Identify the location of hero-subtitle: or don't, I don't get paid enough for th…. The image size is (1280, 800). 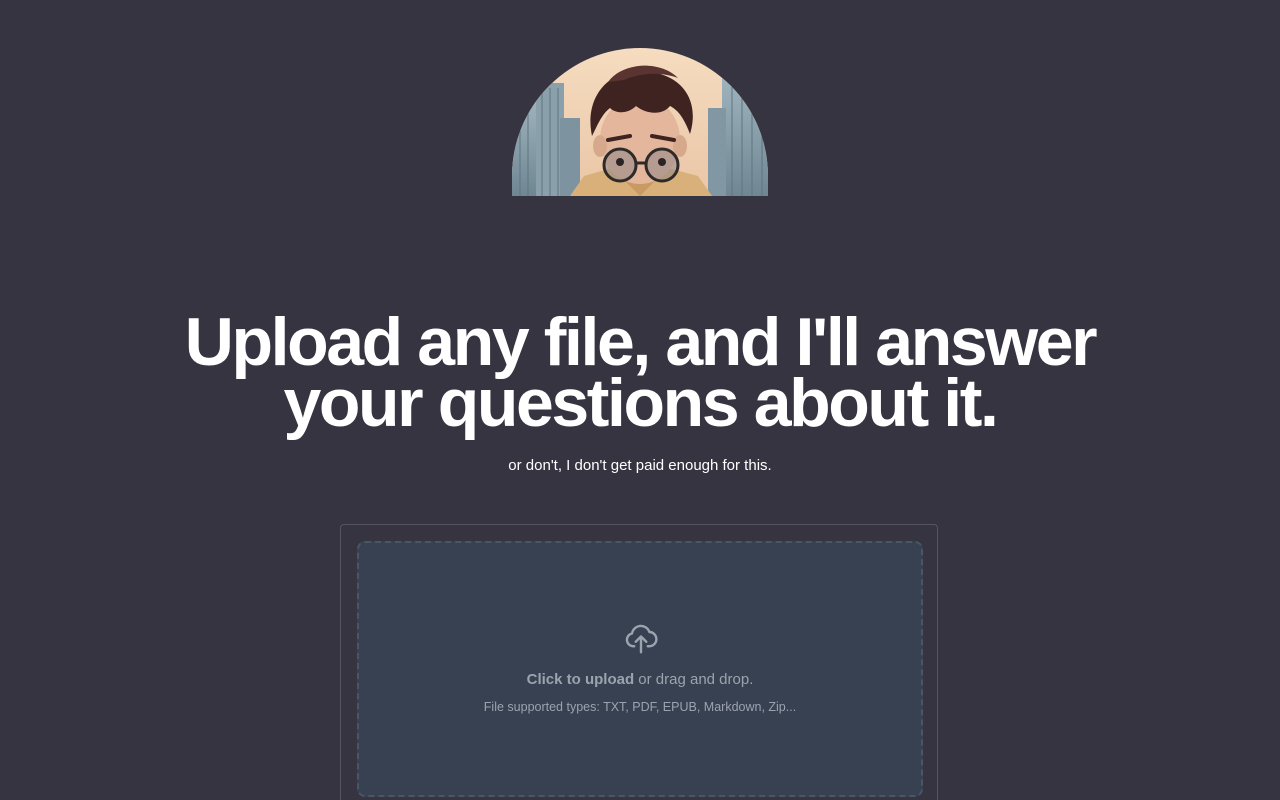
(640, 465).